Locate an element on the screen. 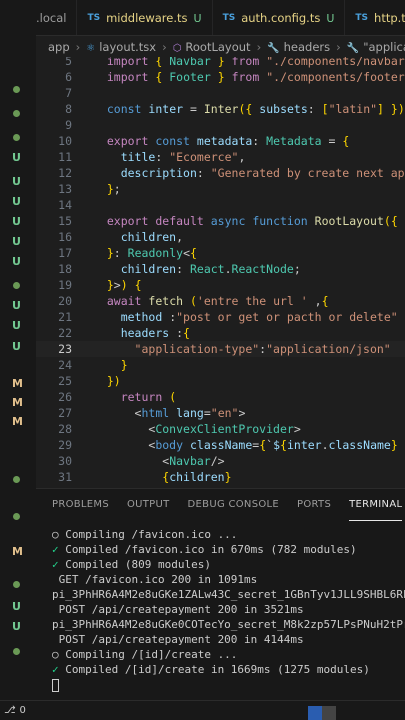 This screenshot has height=720, width=405. code-text: {children} is located at coordinates (197, 477).